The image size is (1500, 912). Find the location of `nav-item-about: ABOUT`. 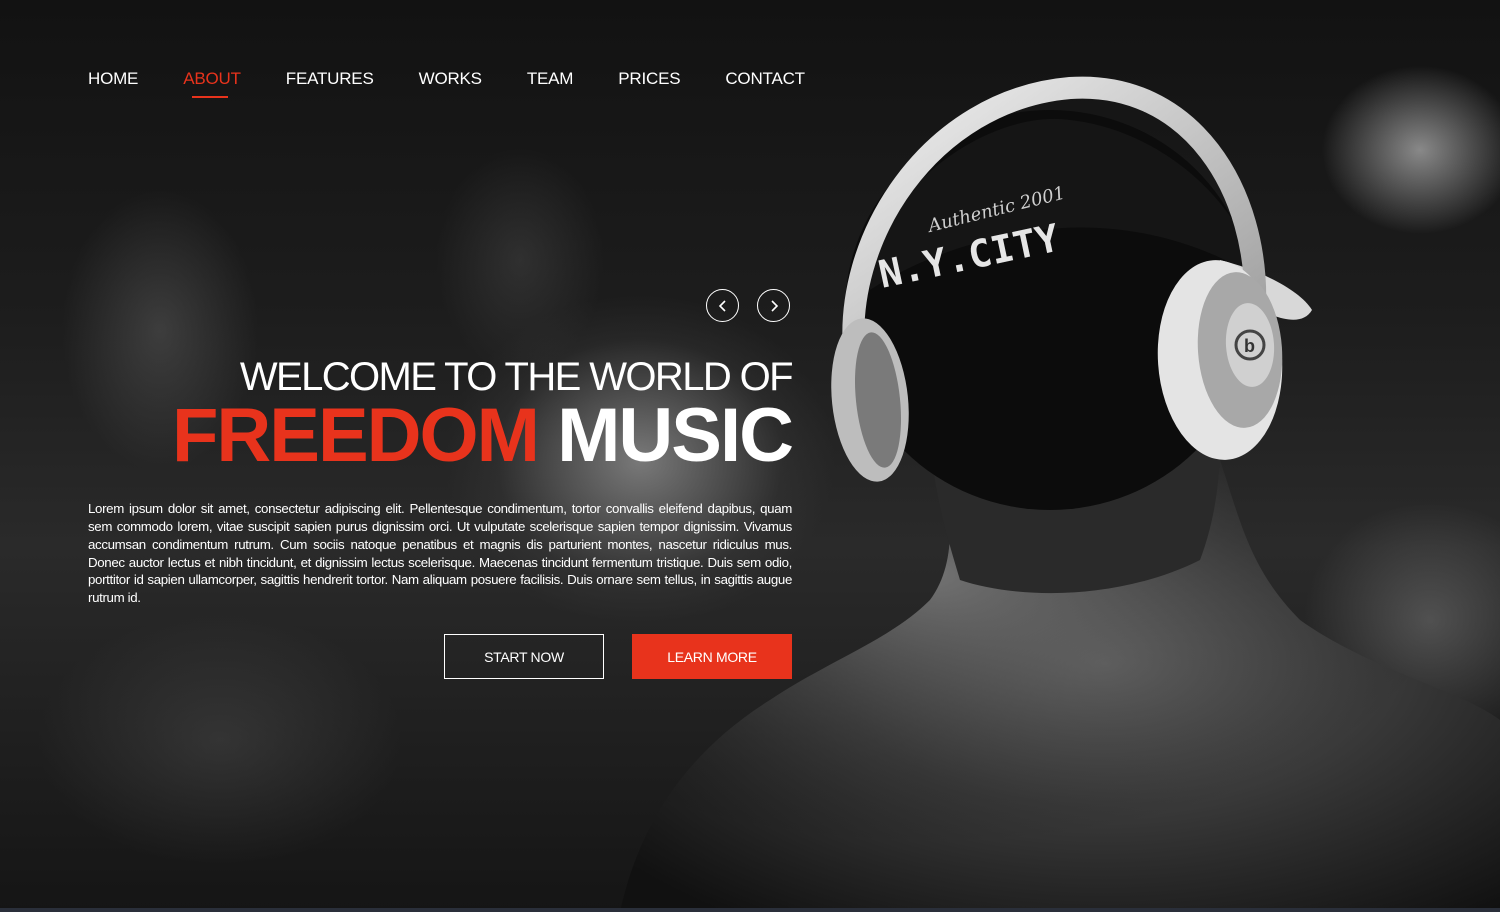

nav-item-about: ABOUT is located at coordinates (212, 83).